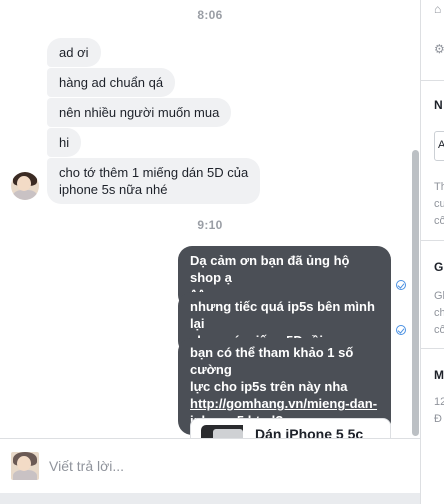 This screenshot has height=504, width=444. I want to click on bottom-bar, so click(210, 498).